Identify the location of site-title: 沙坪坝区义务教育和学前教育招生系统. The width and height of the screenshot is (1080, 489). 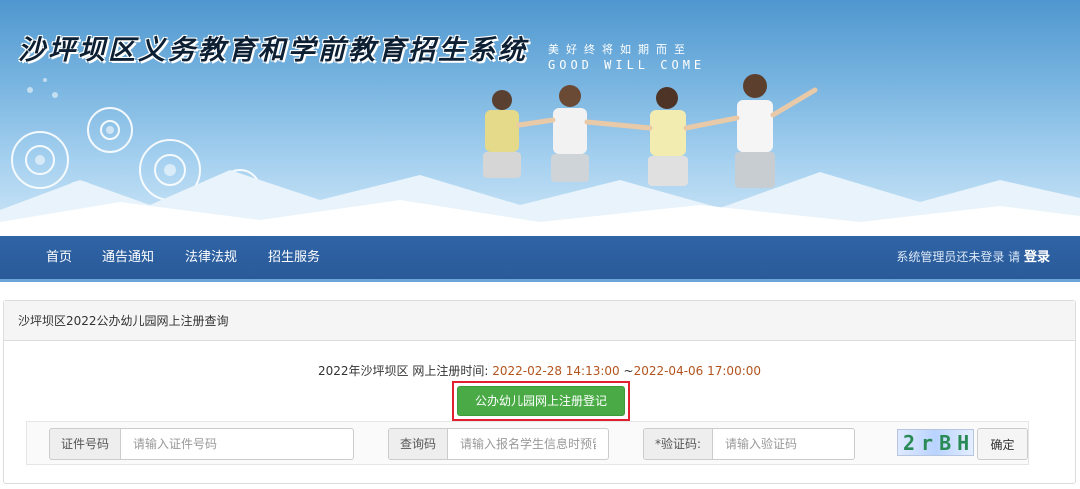
(273, 50).